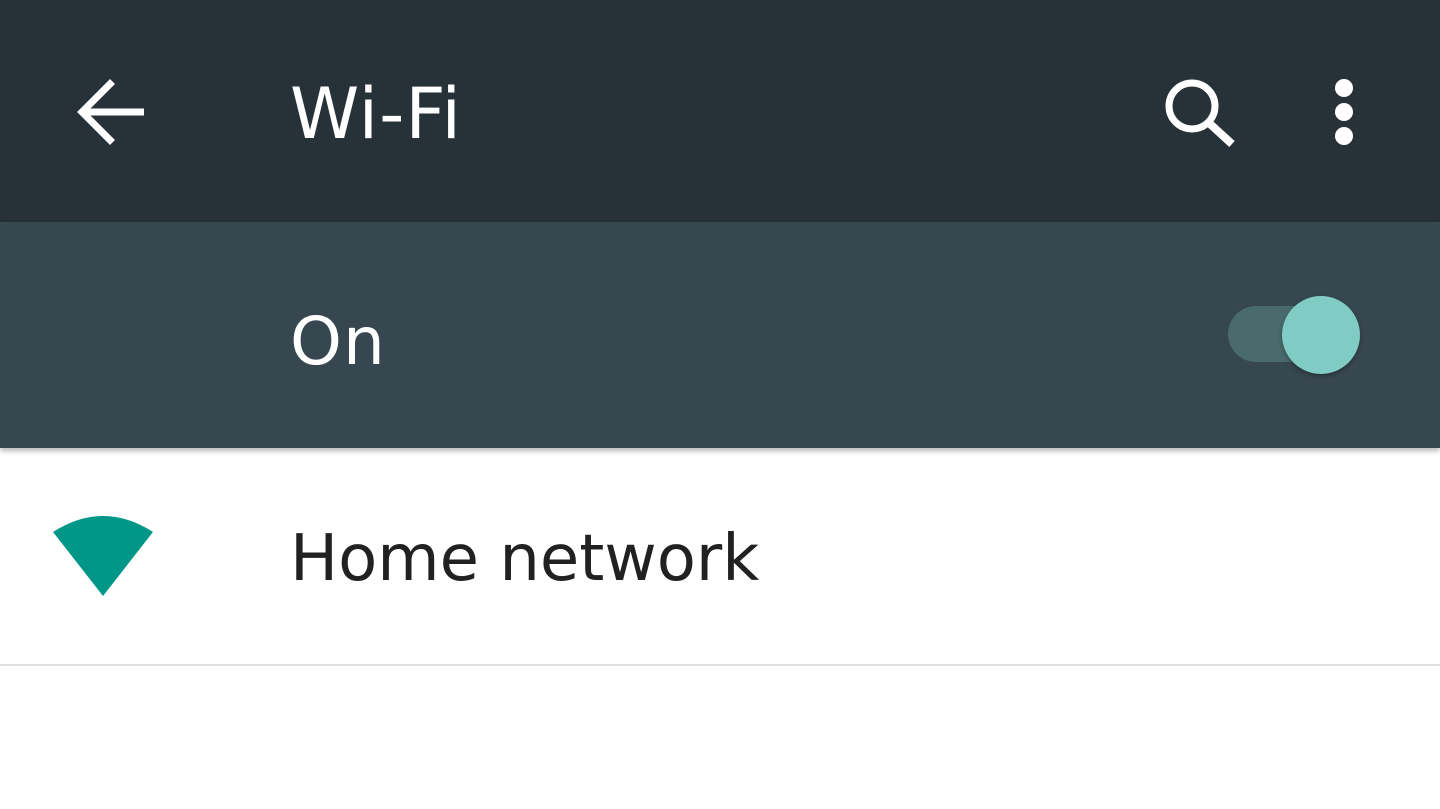 The width and height of the screenshot is (1440, 809). I want to click on wifi-toggle-switch, so click(1295, 337).